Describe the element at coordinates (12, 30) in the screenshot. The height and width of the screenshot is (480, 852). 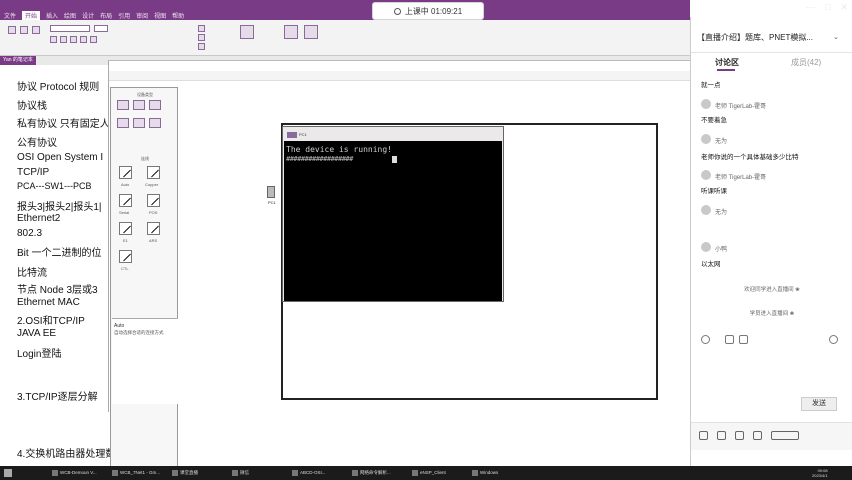
I see `paste-icon` at that location.